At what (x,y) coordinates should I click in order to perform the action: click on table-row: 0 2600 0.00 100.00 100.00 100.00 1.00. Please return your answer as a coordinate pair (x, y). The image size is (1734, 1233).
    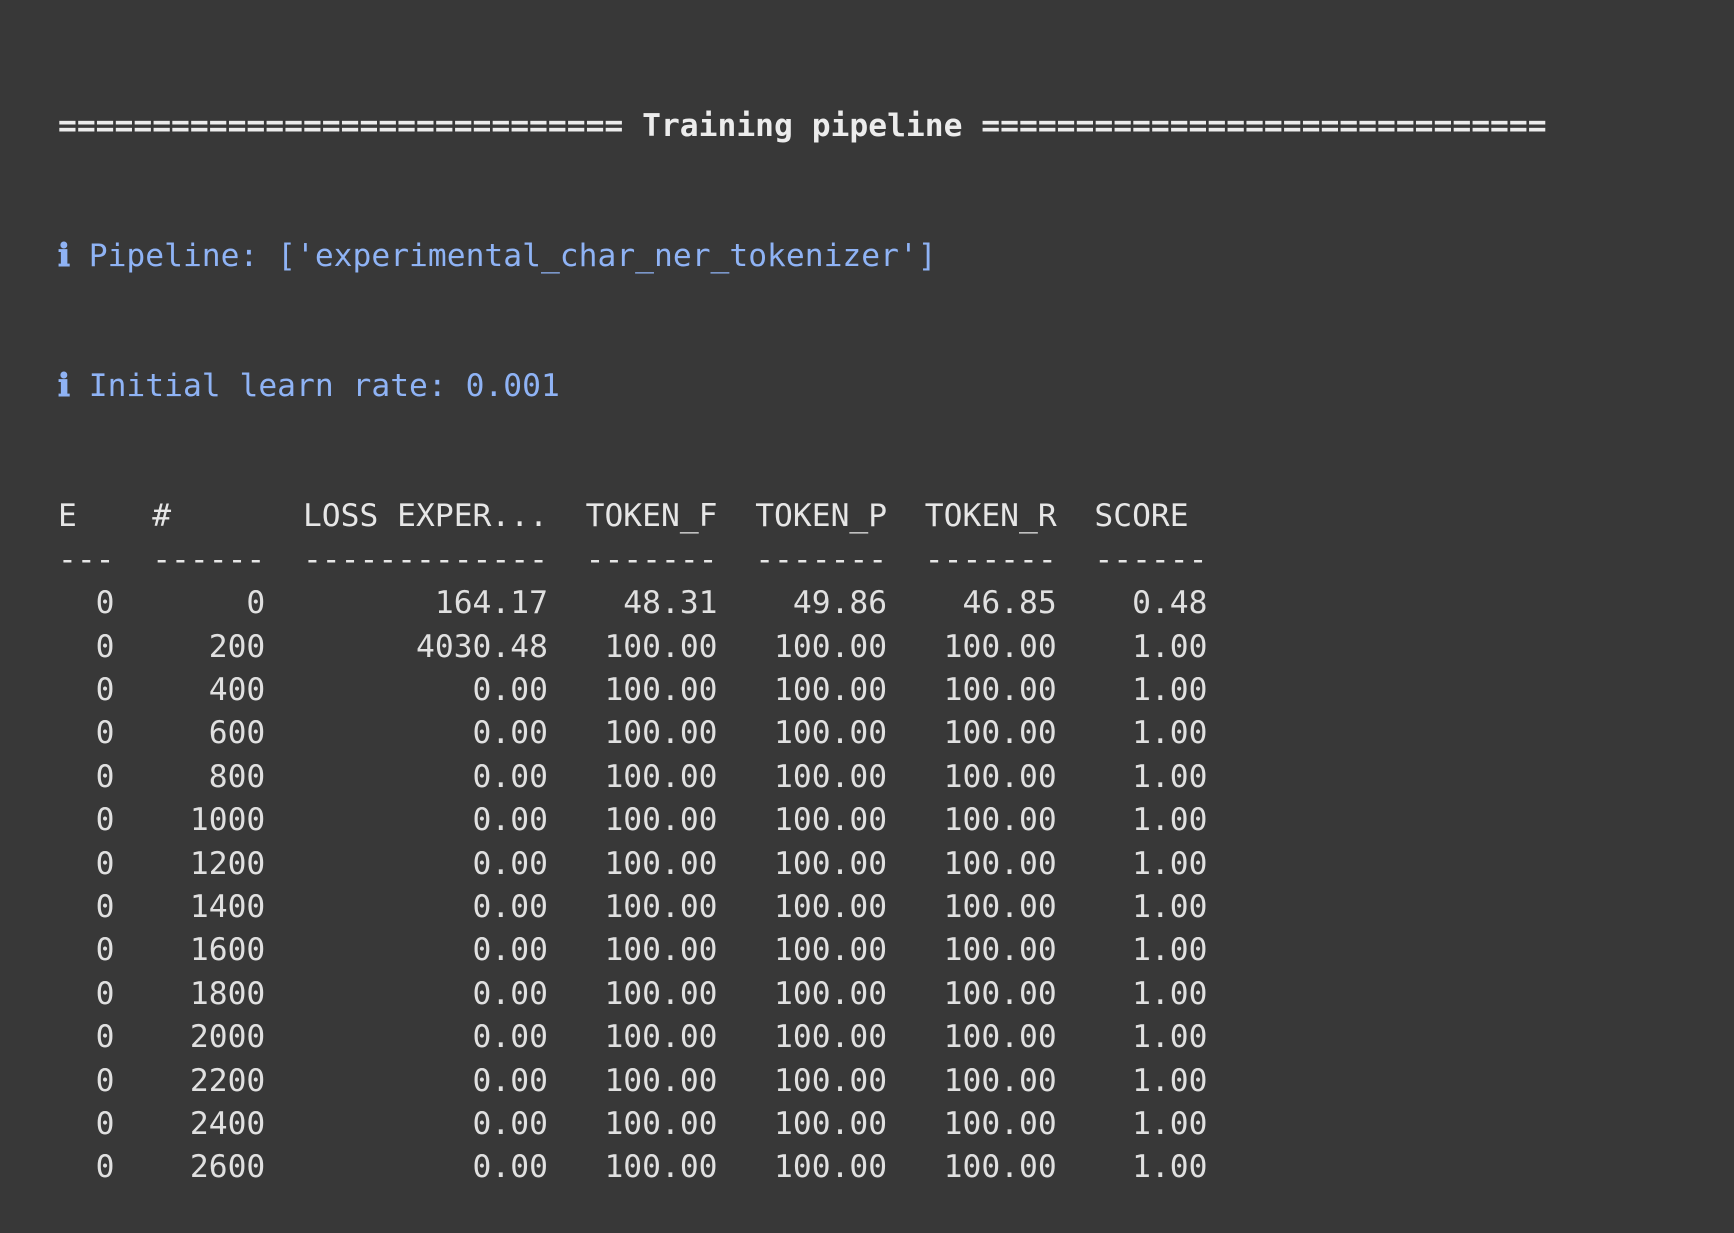
    Looking at the image, I should click on (802, 1167).